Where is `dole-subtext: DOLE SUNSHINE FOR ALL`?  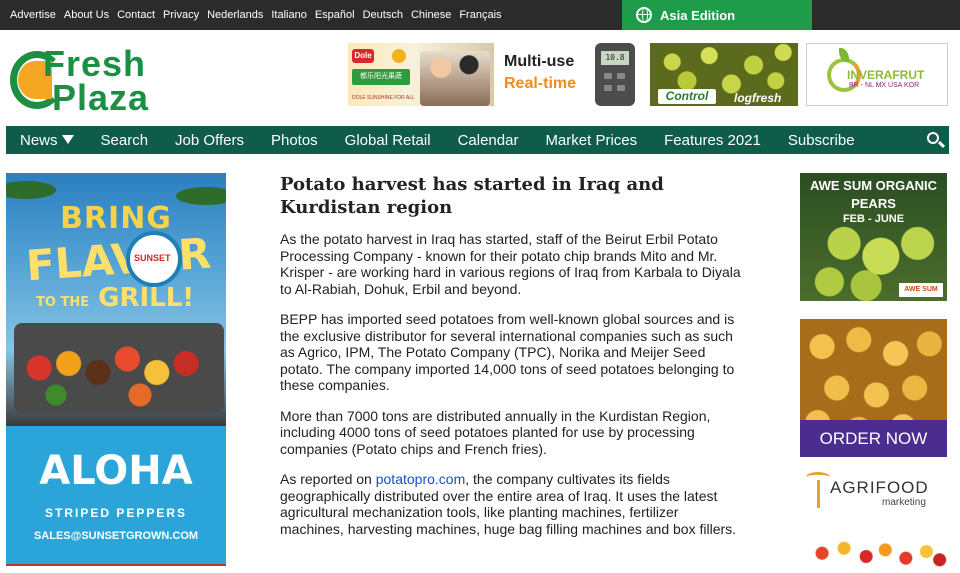
dole-subtext: DOLE SUNSHINE FOR ALL is located at coordinates (383, 98).